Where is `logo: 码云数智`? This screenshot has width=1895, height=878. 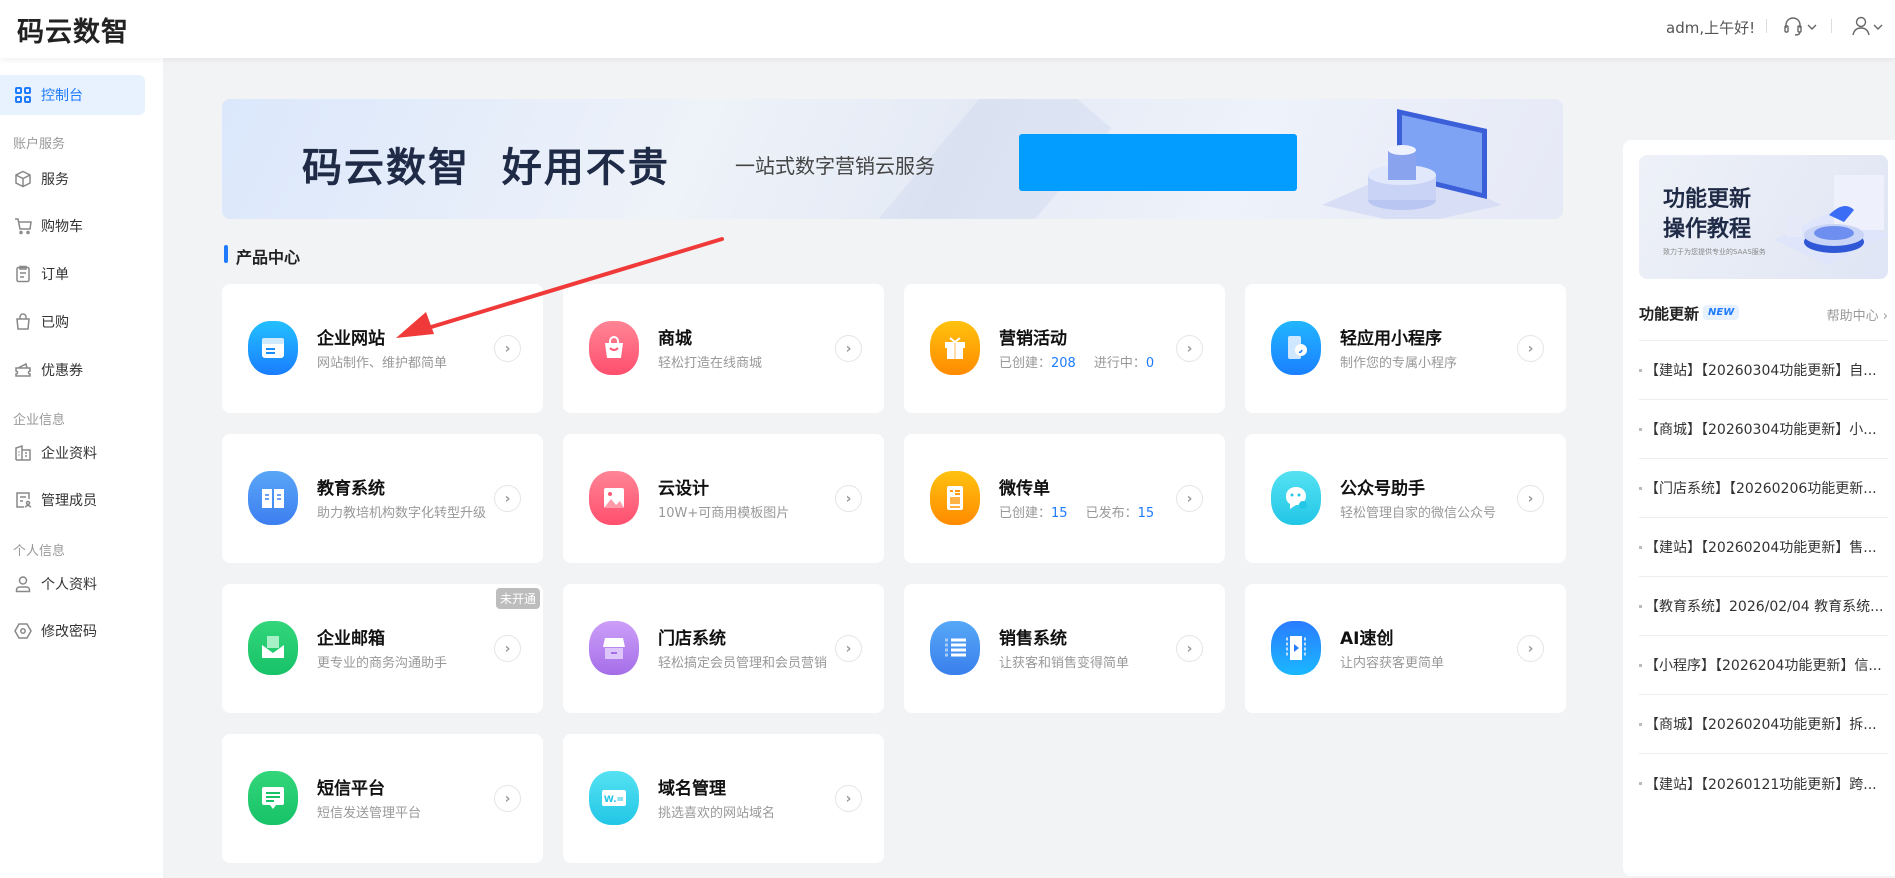 logo: 码云数智 is located at coordinates (73, 29).